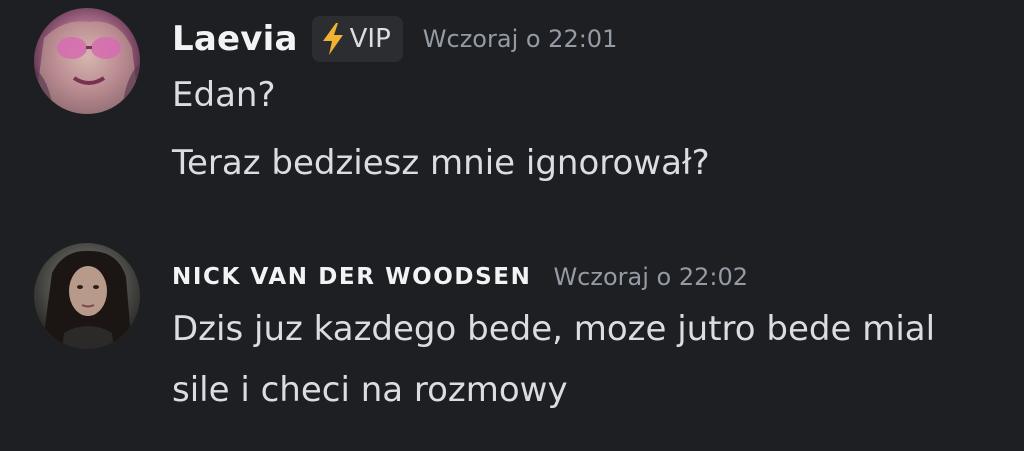 Image resolution: width=1024 pixels, height=451 pixels. What do you see at coordinates (370, 39) in the screenshot?
I see `badge-label: VIP` at bounding box center [370, 39].